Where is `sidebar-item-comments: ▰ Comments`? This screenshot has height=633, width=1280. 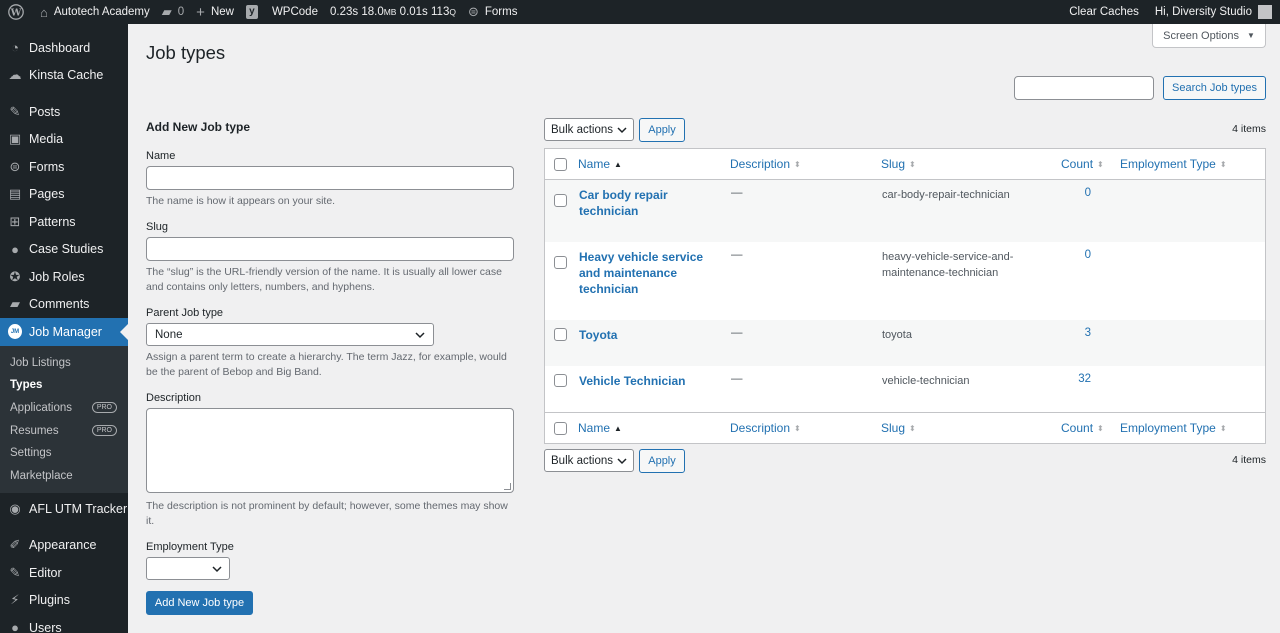 sidebar-item-comments: ▰ Comments is located at coordinates (64, 305).